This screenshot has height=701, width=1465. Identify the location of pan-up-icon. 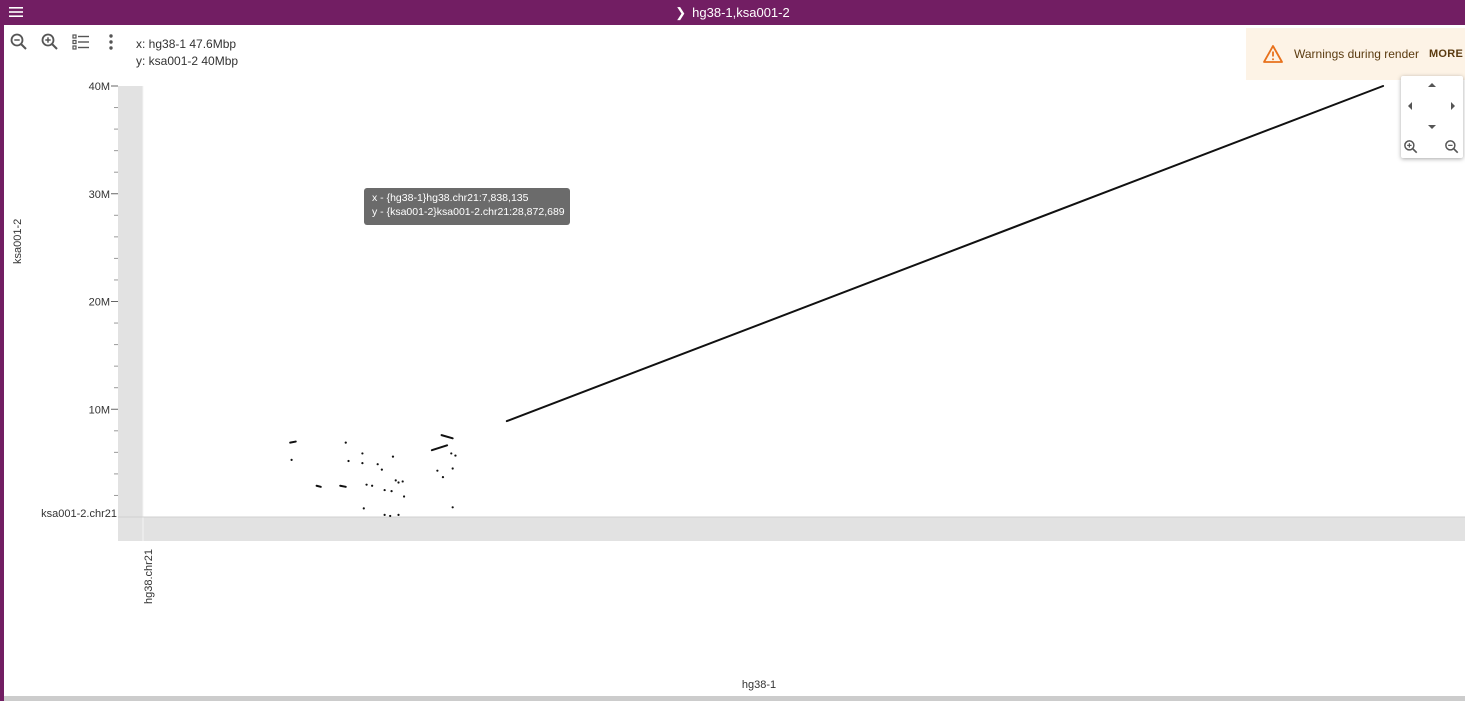
(1432, 85).